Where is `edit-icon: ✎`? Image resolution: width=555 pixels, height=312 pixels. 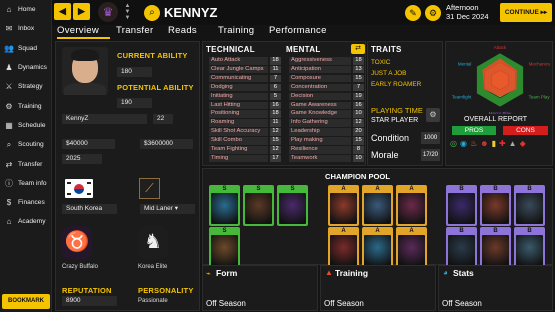 edit-icon: ✎ is located at coordinates (413, 13).